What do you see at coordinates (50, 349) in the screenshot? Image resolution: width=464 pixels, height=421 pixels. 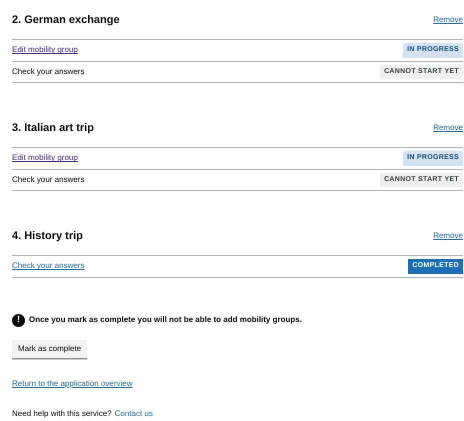 I see `mark-complete-button: Mark as complete` at bounding box center [50, 349].